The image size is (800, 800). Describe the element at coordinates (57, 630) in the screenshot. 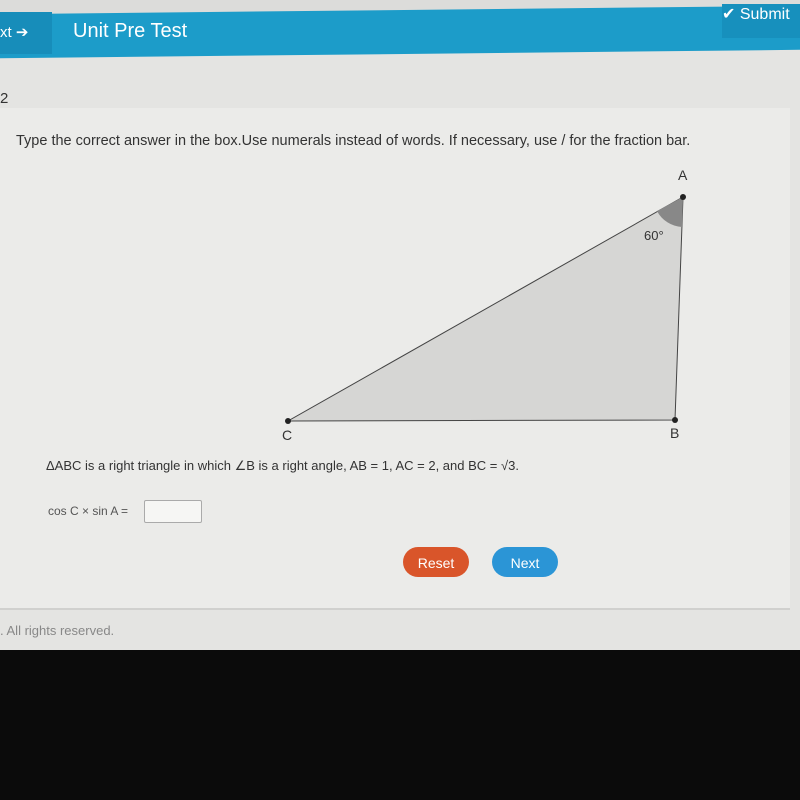

I see `footer-copyright: . All rights reserved.` at that location.